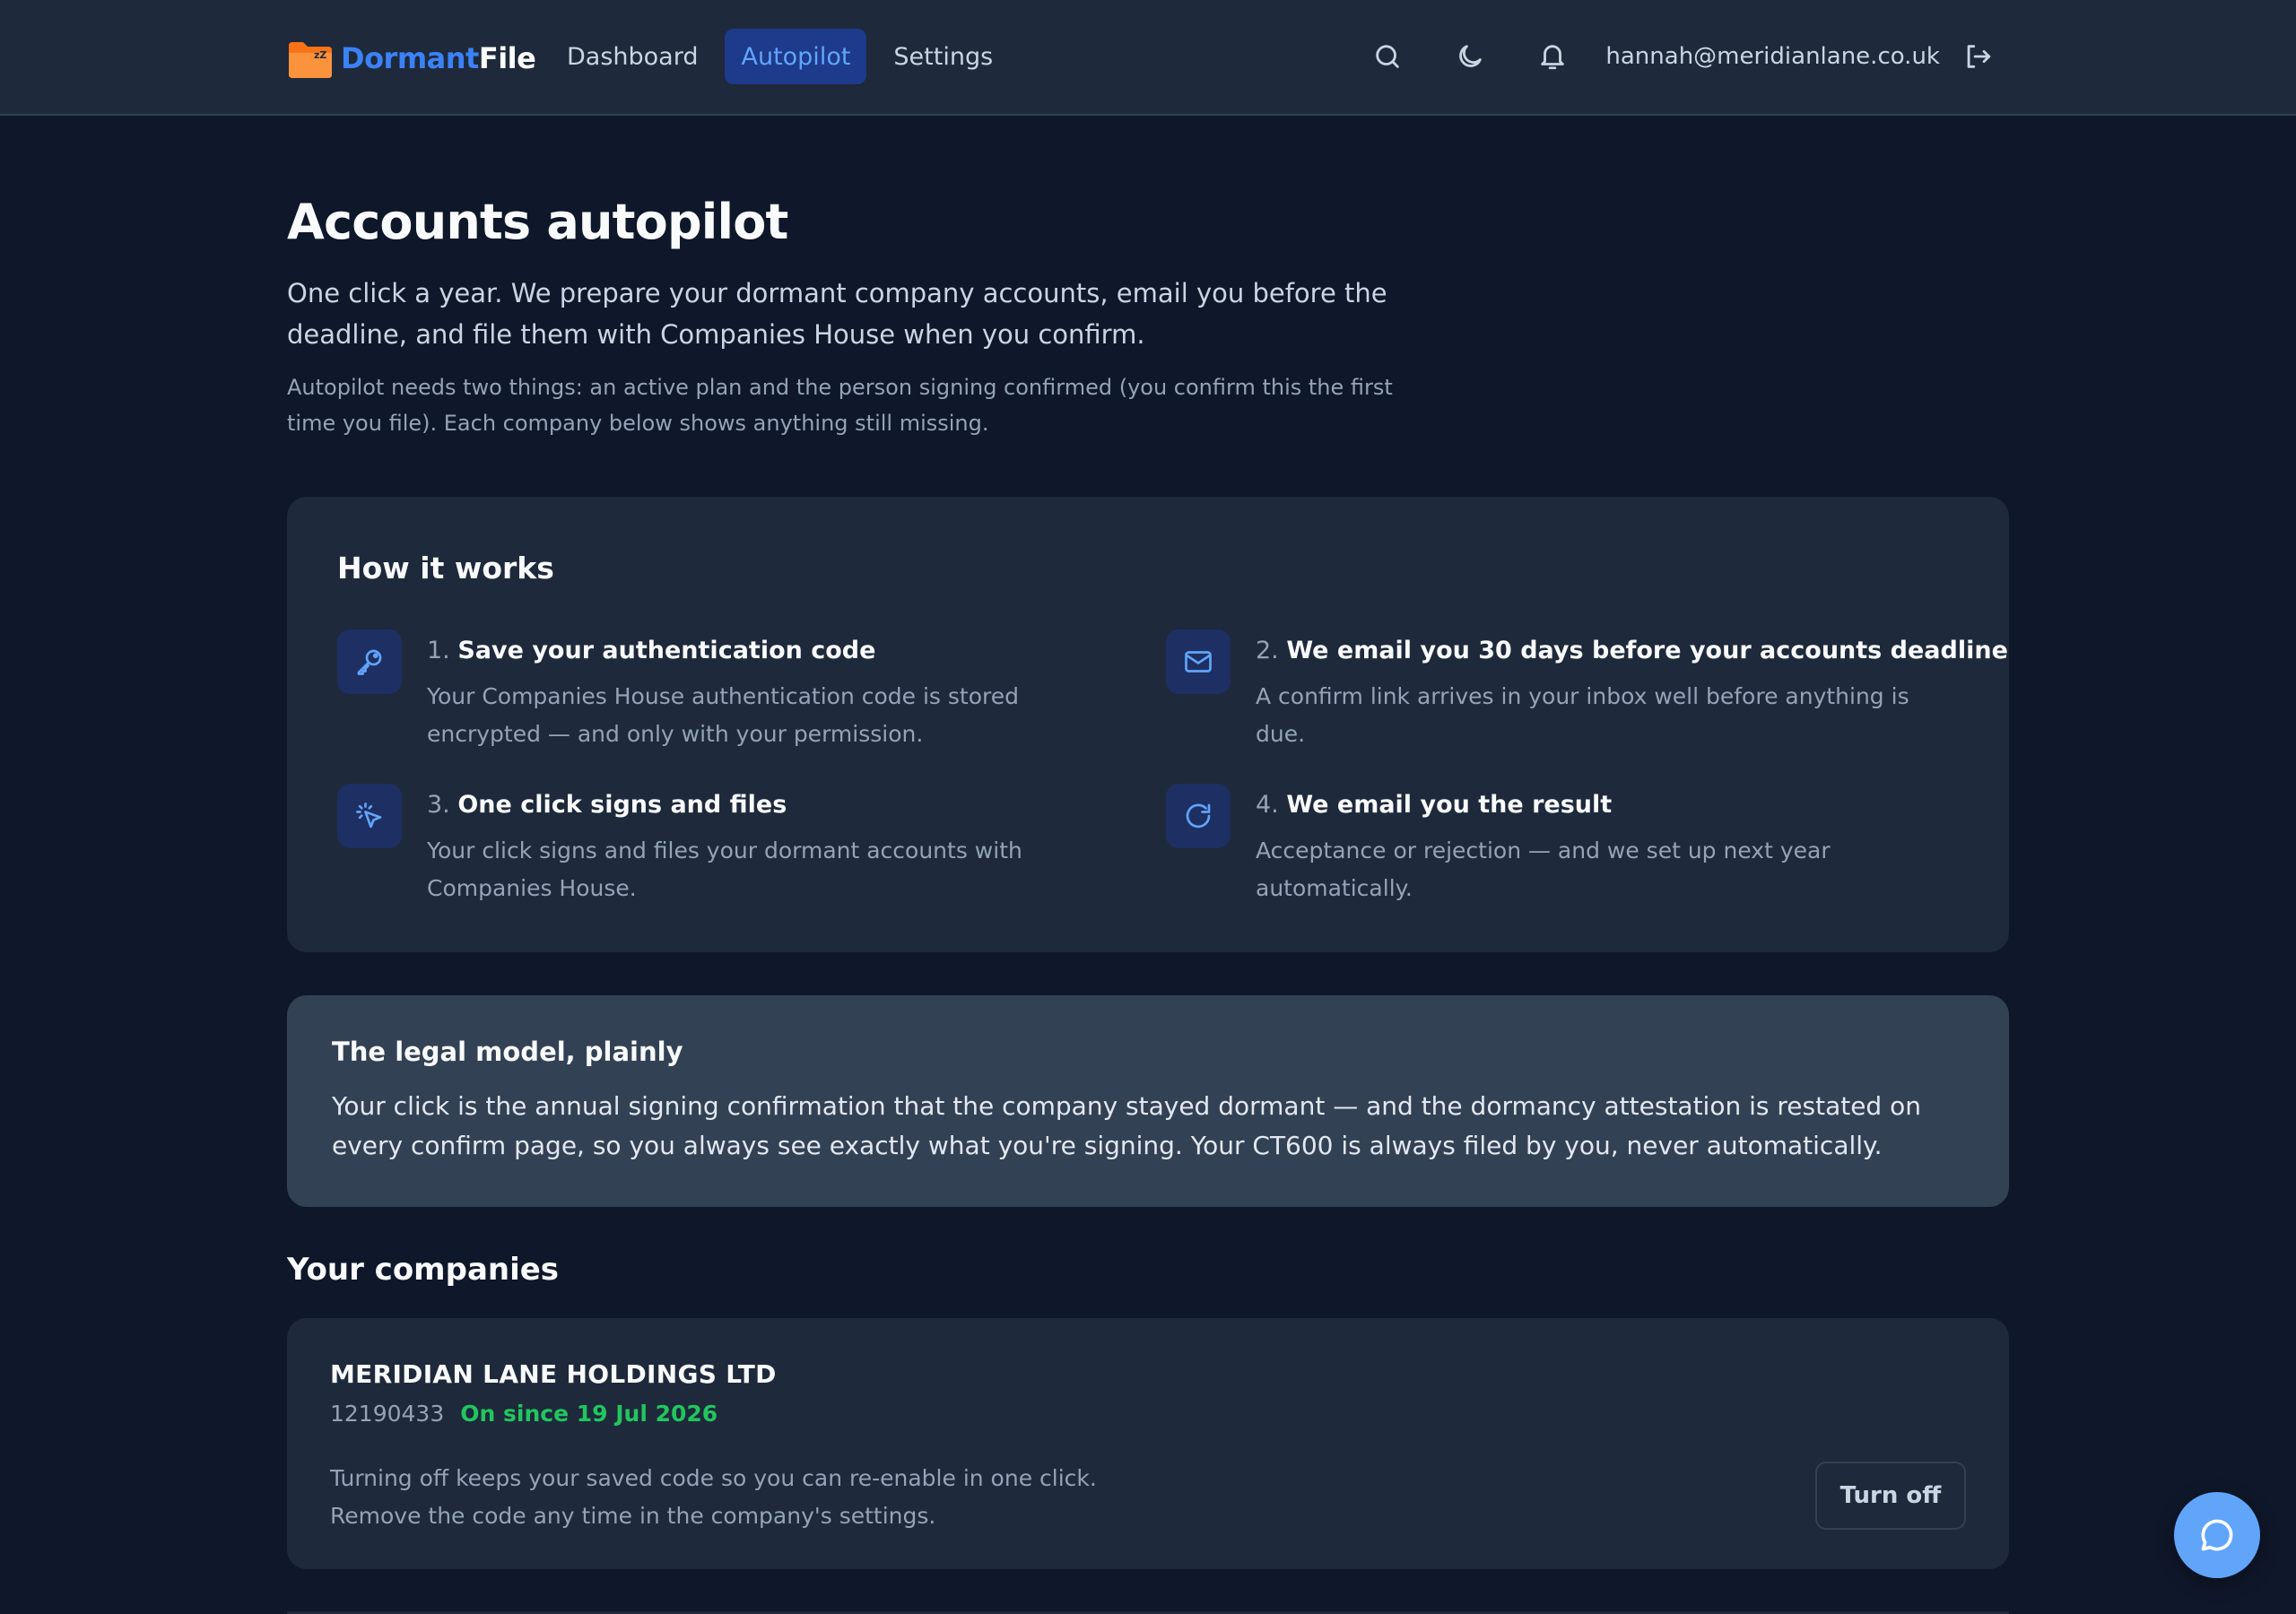 The width and height of the screenshot is (2296, 1614). I want to click on turn-off-autopilot-button: Turn off, so click(1890, 1496).